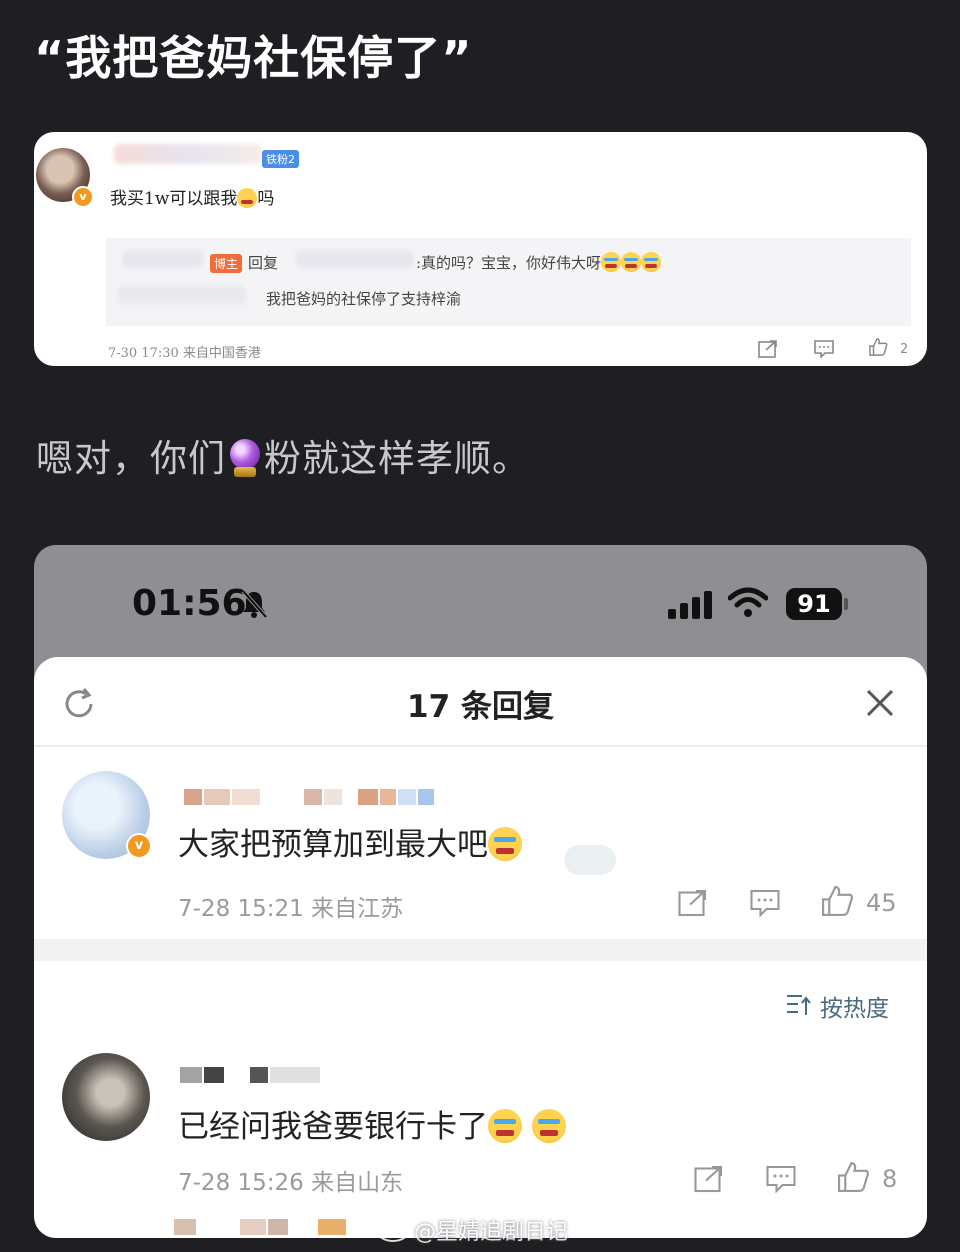 This screenshot has height=1252, width=960. Describe the element at coordinates (333, 845) in the screenshot. I see `reply-text-body: 大家把预算加到最大吧` at that location.